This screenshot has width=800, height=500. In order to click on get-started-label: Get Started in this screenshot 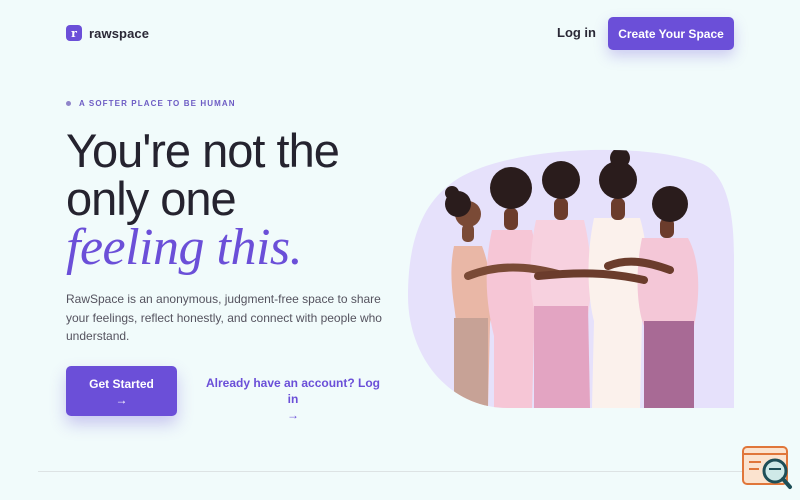, I will do `click(121, 383)`.